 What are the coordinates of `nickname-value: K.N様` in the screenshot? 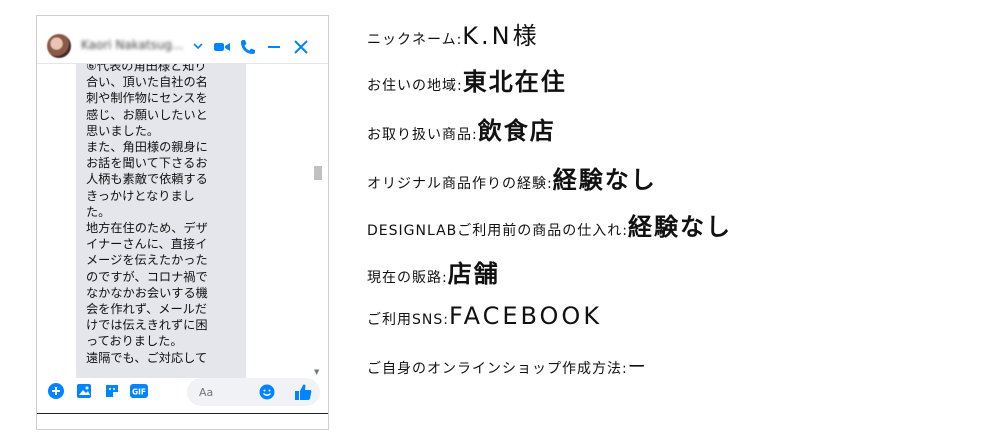 It's located at (501, 36).